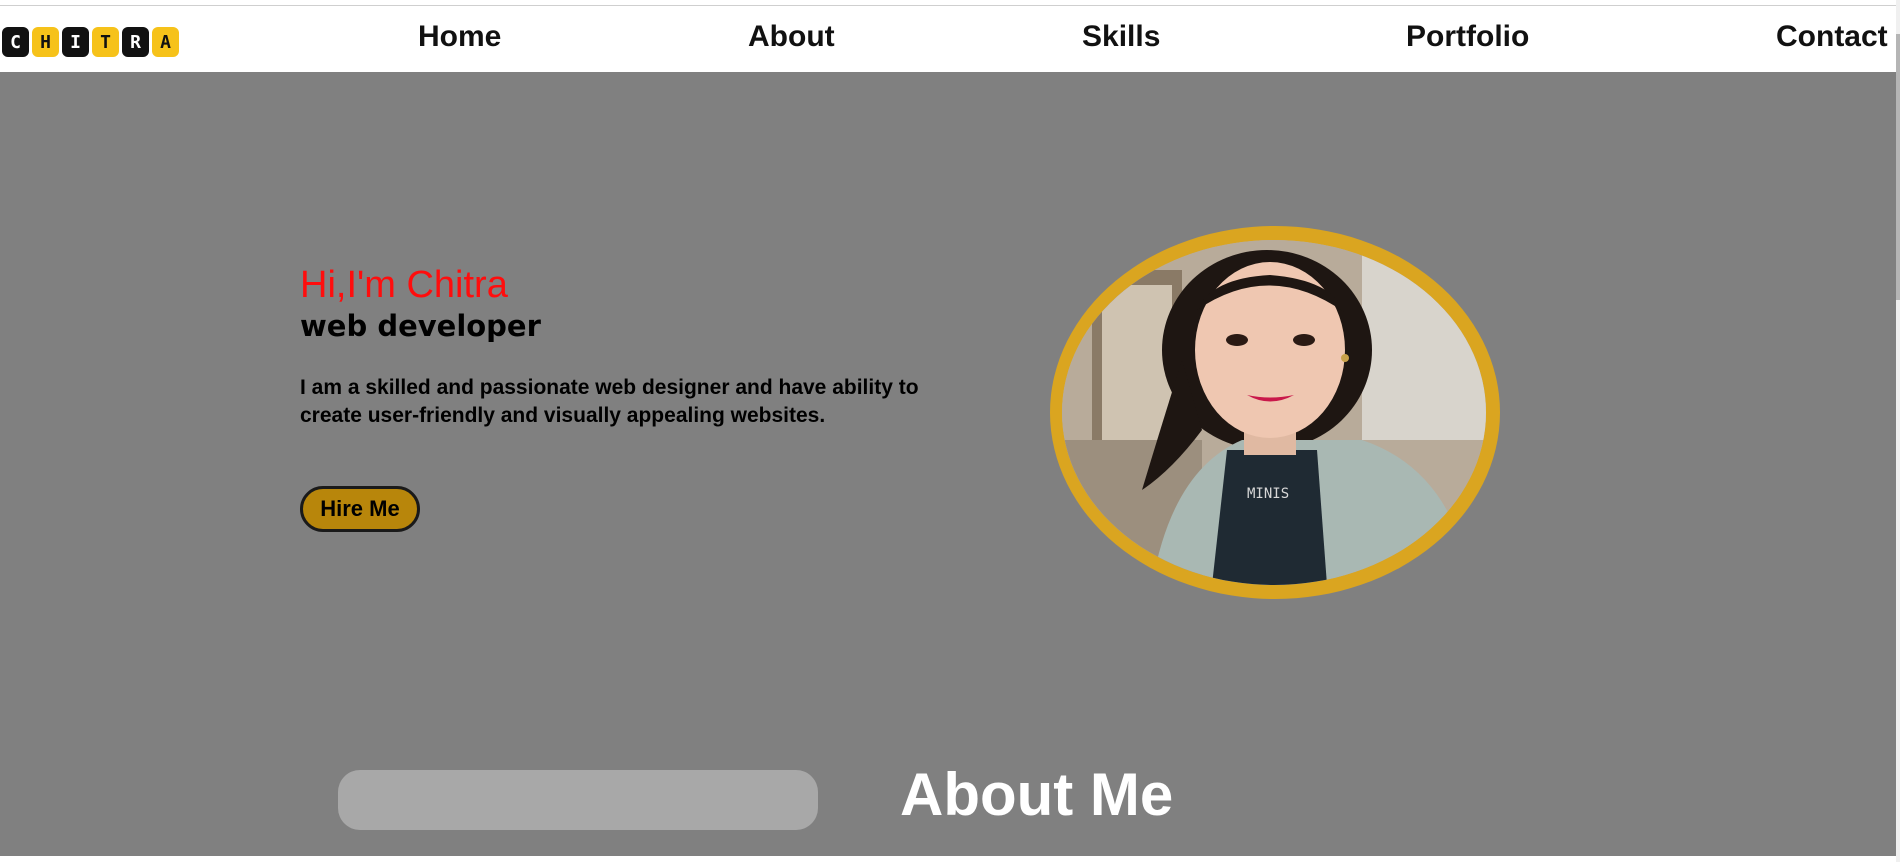  Describe the element at coordinates (791, 37) in the screenshot. I see `nav-link-about: About` at that location.